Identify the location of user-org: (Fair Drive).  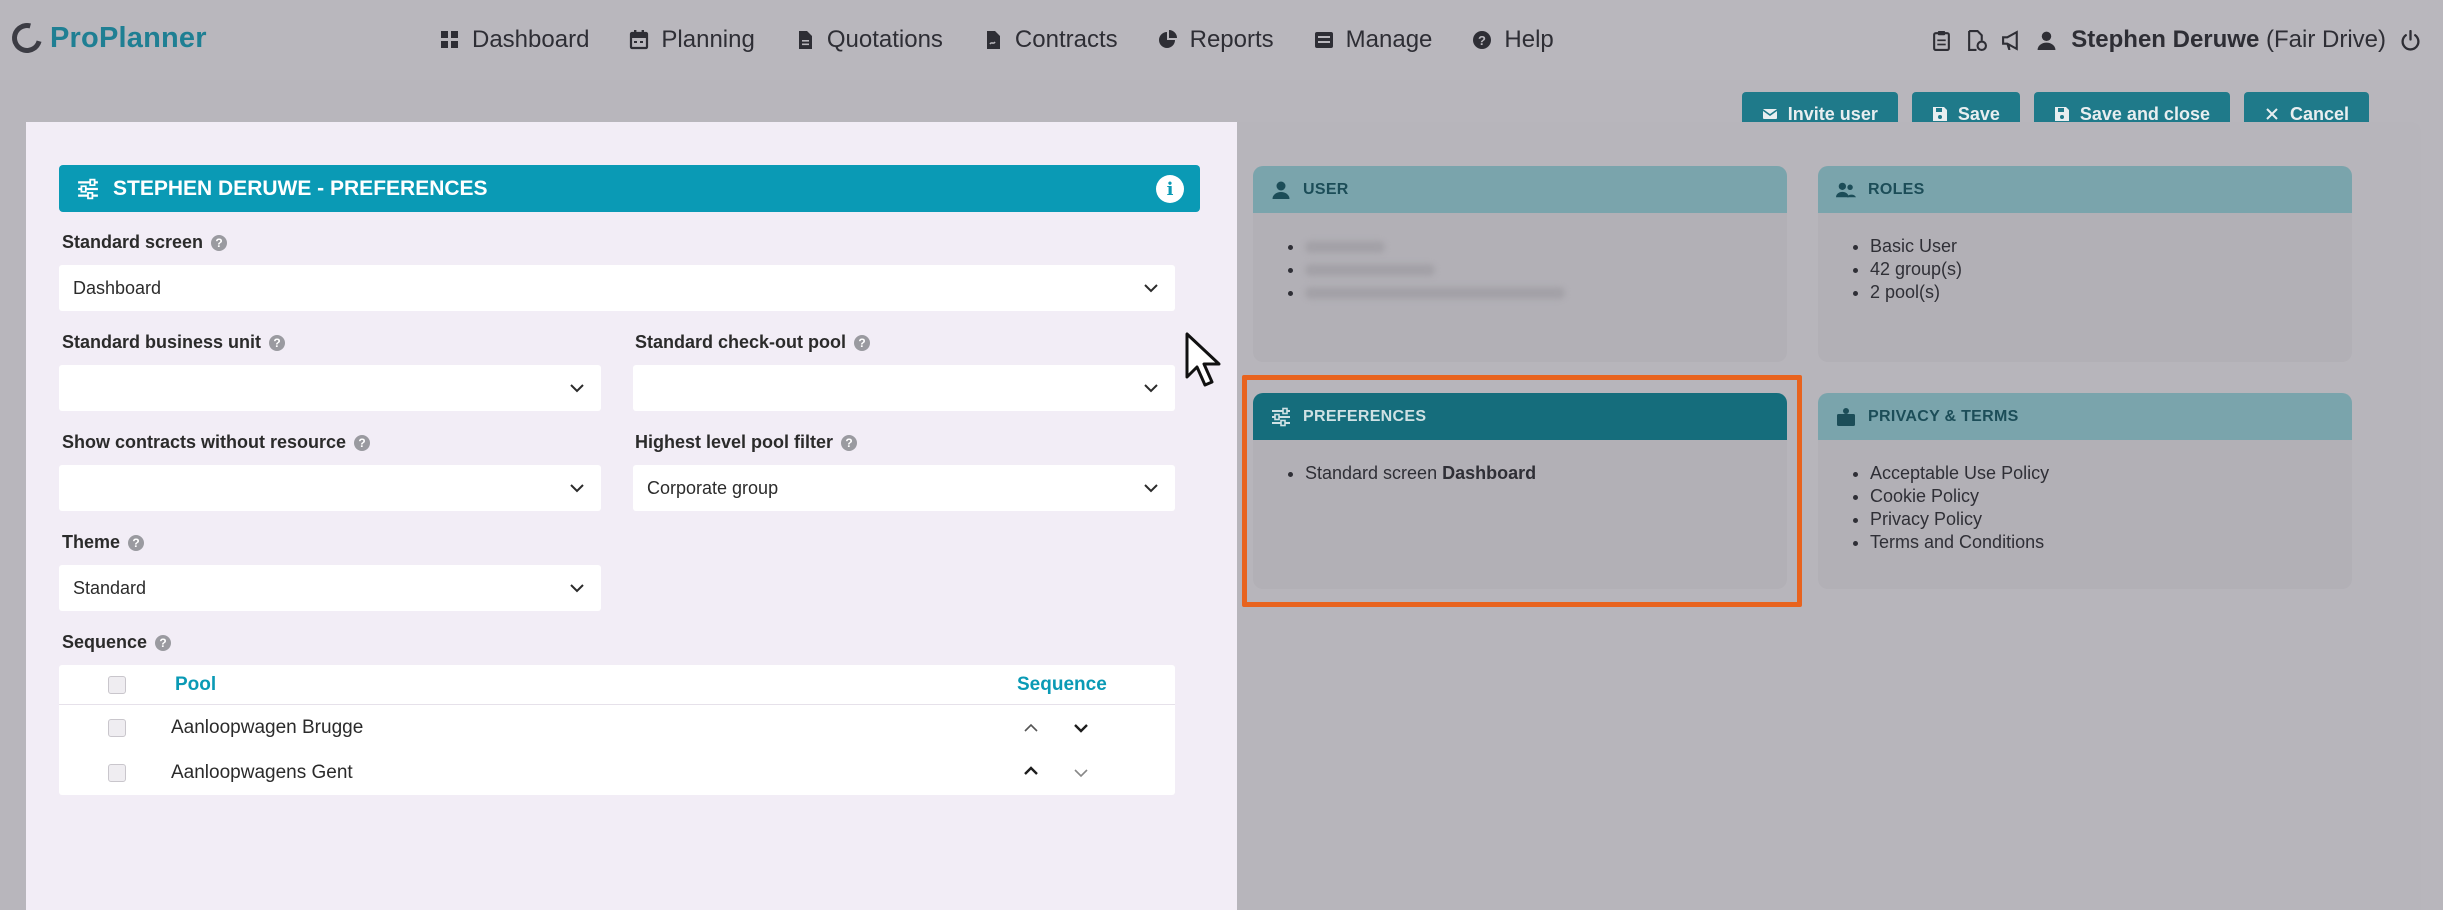
(2326, 39).